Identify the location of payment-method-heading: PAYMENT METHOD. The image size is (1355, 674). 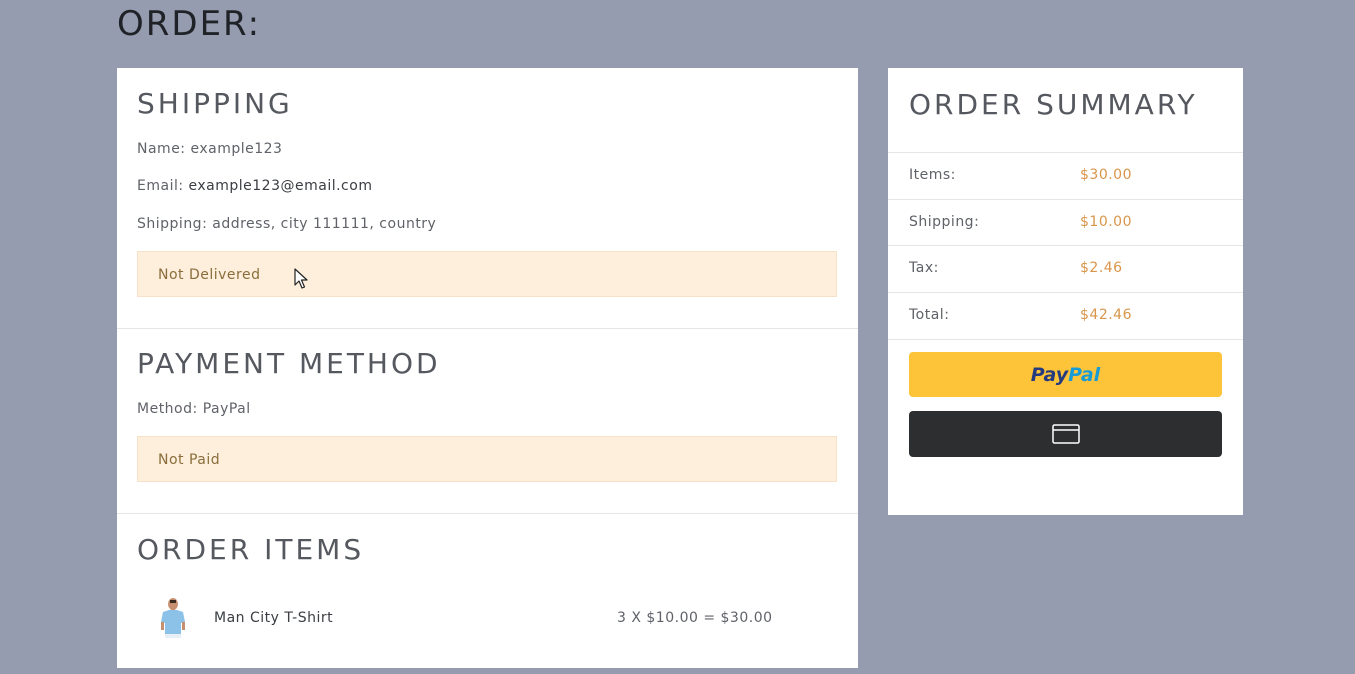
(289, 363).